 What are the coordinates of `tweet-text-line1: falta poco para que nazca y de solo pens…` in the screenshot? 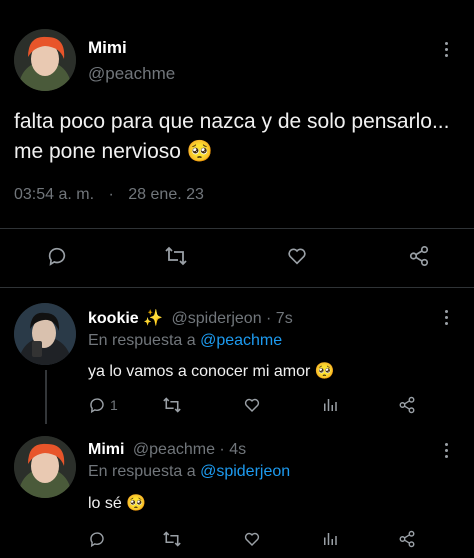 It's located at (232, 121).